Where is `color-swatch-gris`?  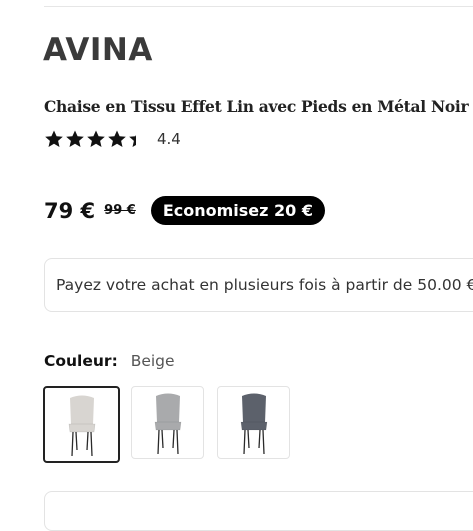 color-swatch-gris is located at coordinates (167, 422).